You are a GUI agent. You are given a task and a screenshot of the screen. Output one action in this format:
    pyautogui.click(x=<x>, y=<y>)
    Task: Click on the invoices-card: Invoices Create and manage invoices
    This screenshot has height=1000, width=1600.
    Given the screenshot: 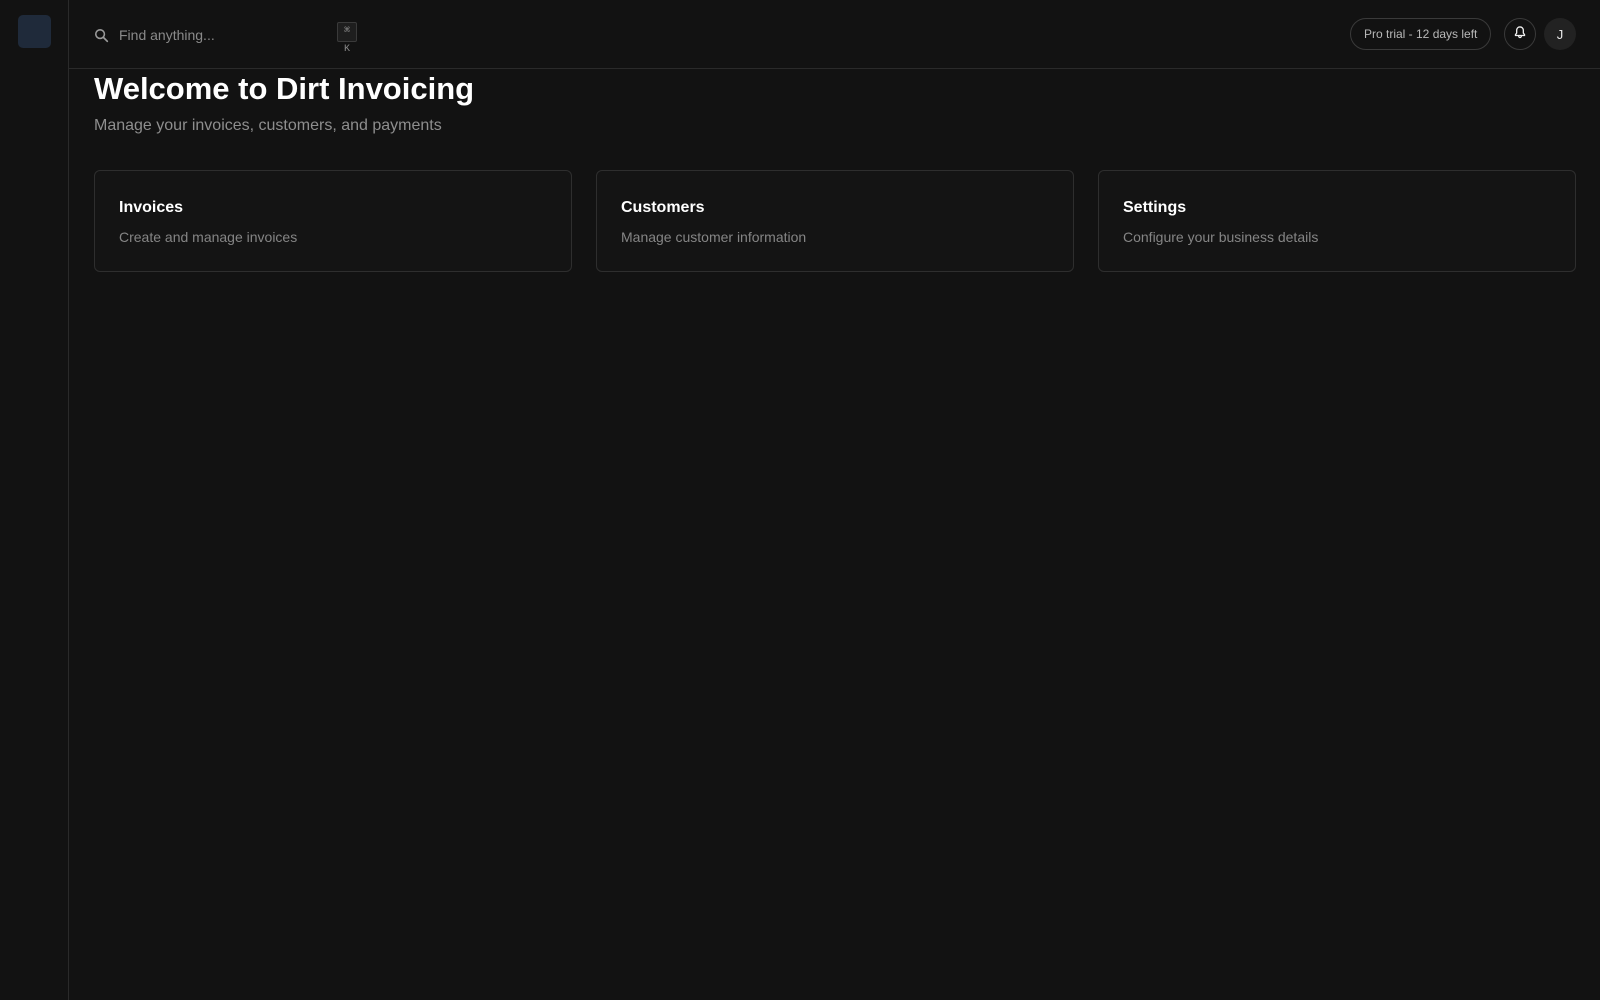 What is the action you would take?
    pyautogui.click(x=333, y=221)
    